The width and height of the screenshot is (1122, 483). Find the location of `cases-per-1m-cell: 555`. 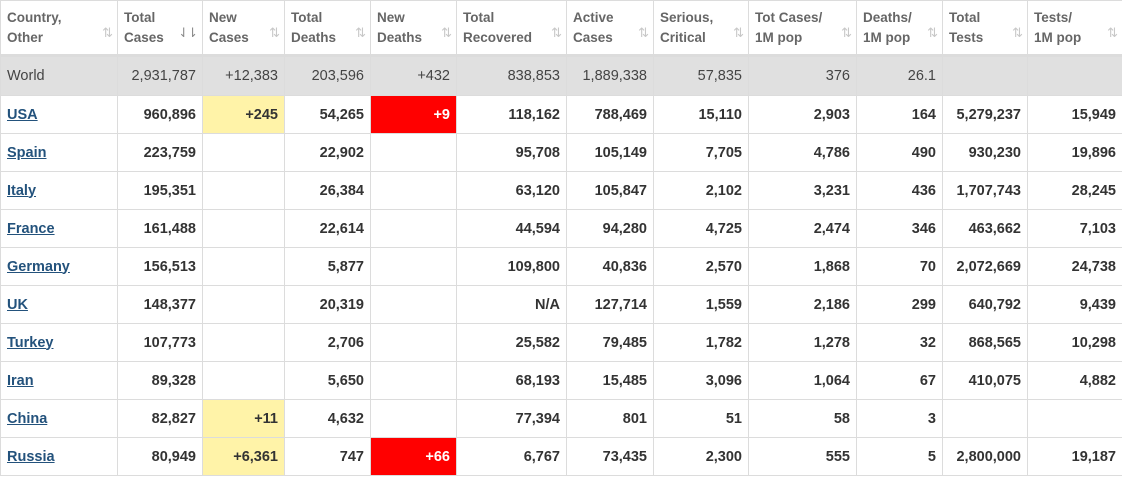

cases-per-1m-cell: 555 is located at coordinates (802, 456).